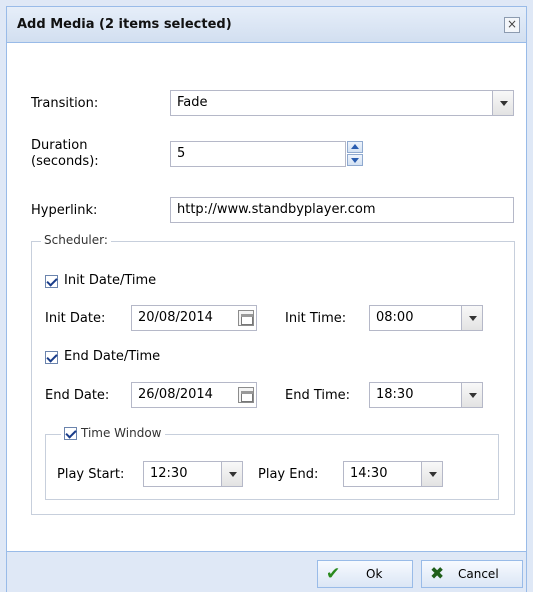  Describe the element at coordinates (169, 473) in the screenshot. I see `play-start-value: 12:30` at that location.